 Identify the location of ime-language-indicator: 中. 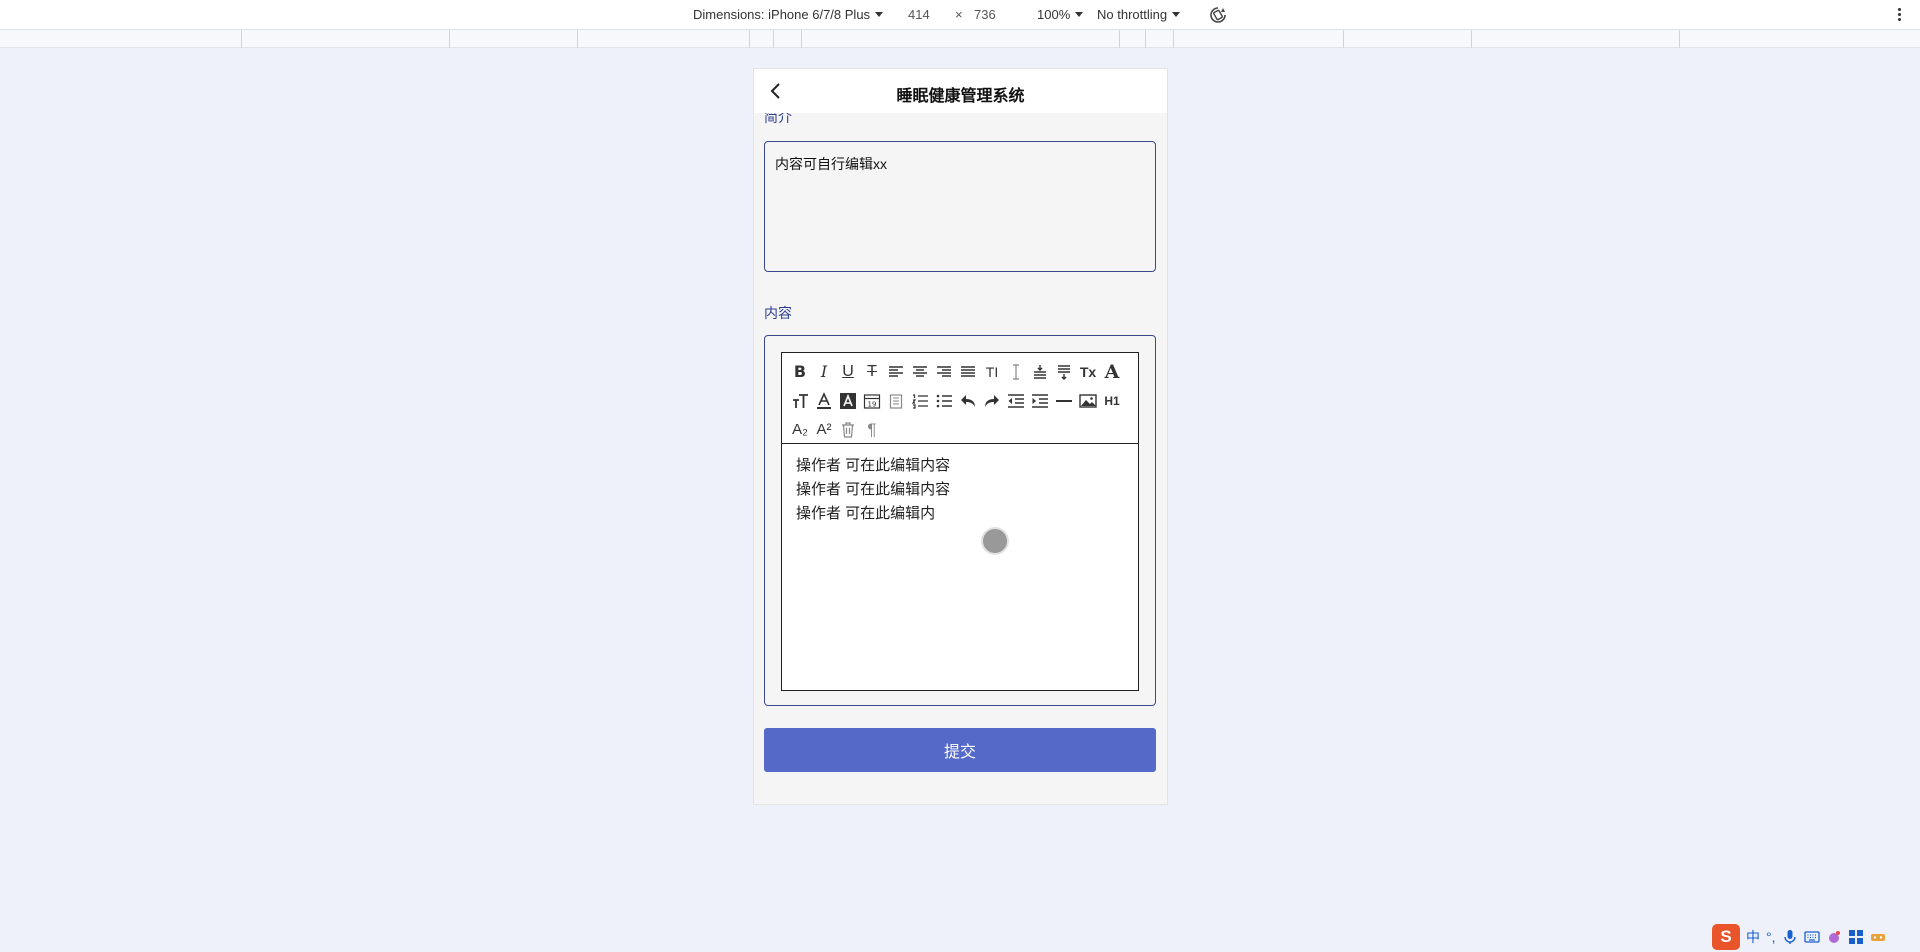
(1753, 937).